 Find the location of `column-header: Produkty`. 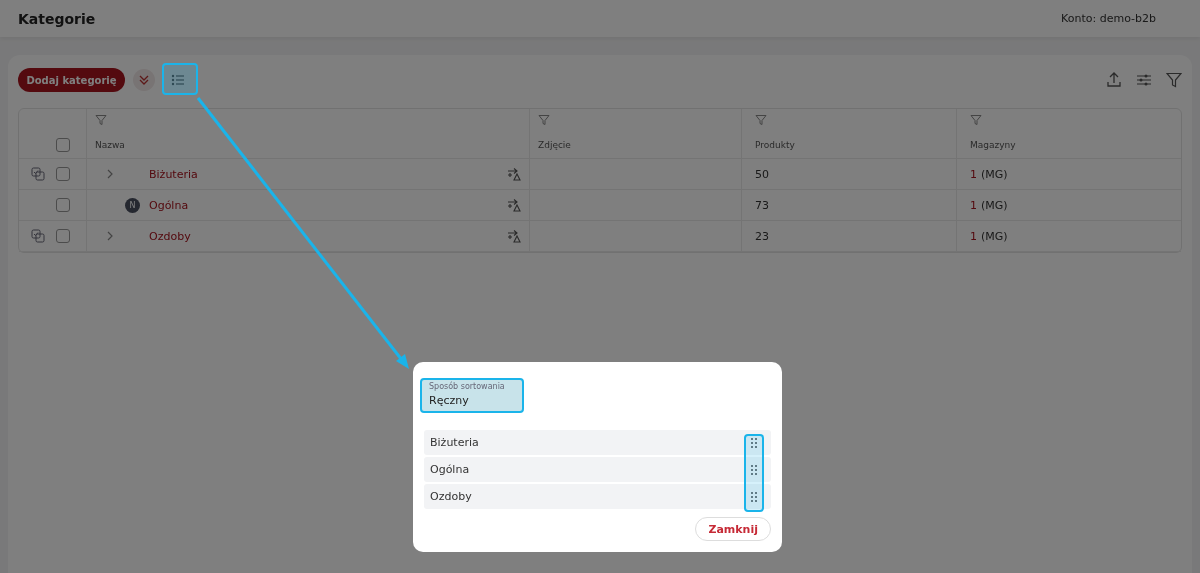

column-header: Produkty is located at coordinates (775, 144).